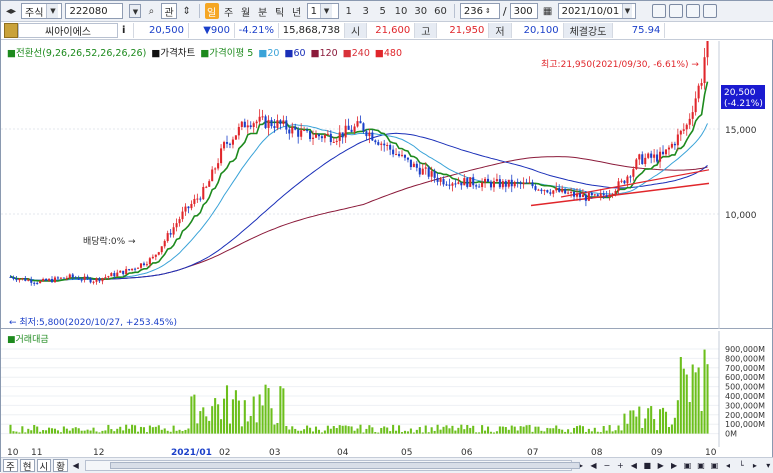 The width and height of the screenshot is (773, 473). Describe the element at coordinates (673, 466) in the screenshot. I see `last-icon: ▶` at that location.